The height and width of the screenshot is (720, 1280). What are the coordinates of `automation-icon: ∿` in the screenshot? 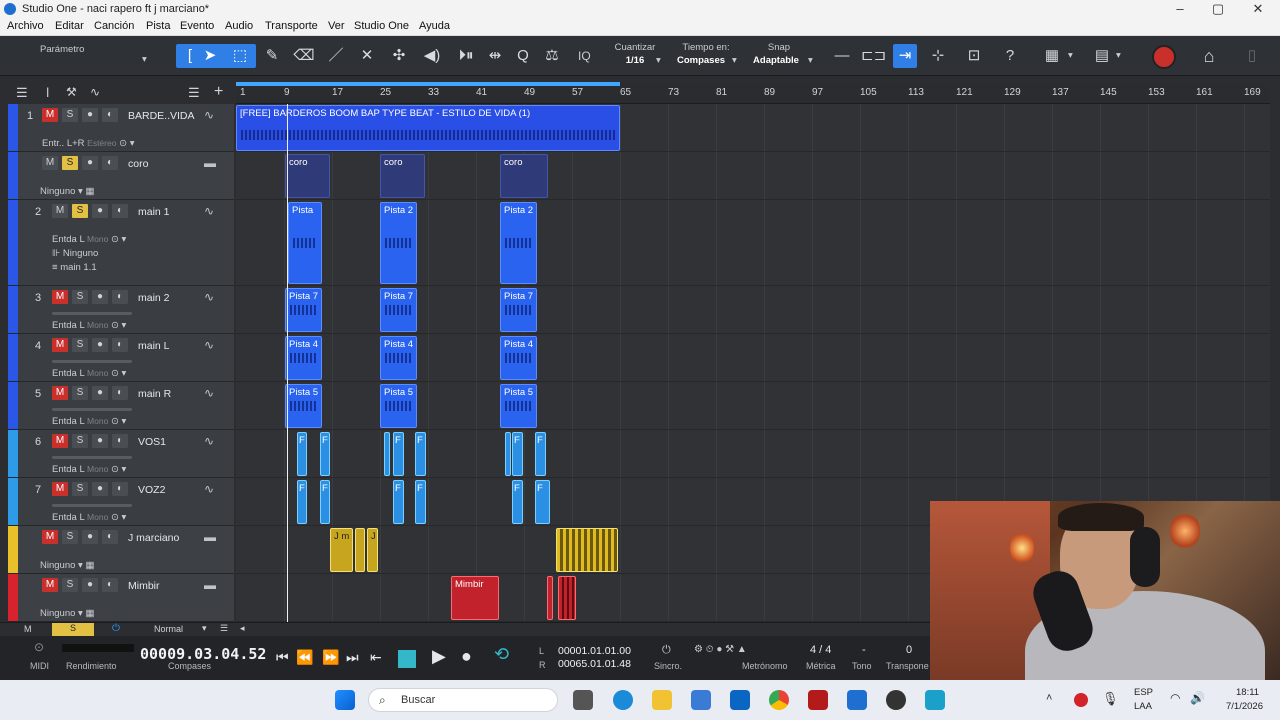 It's located at (95, 92).